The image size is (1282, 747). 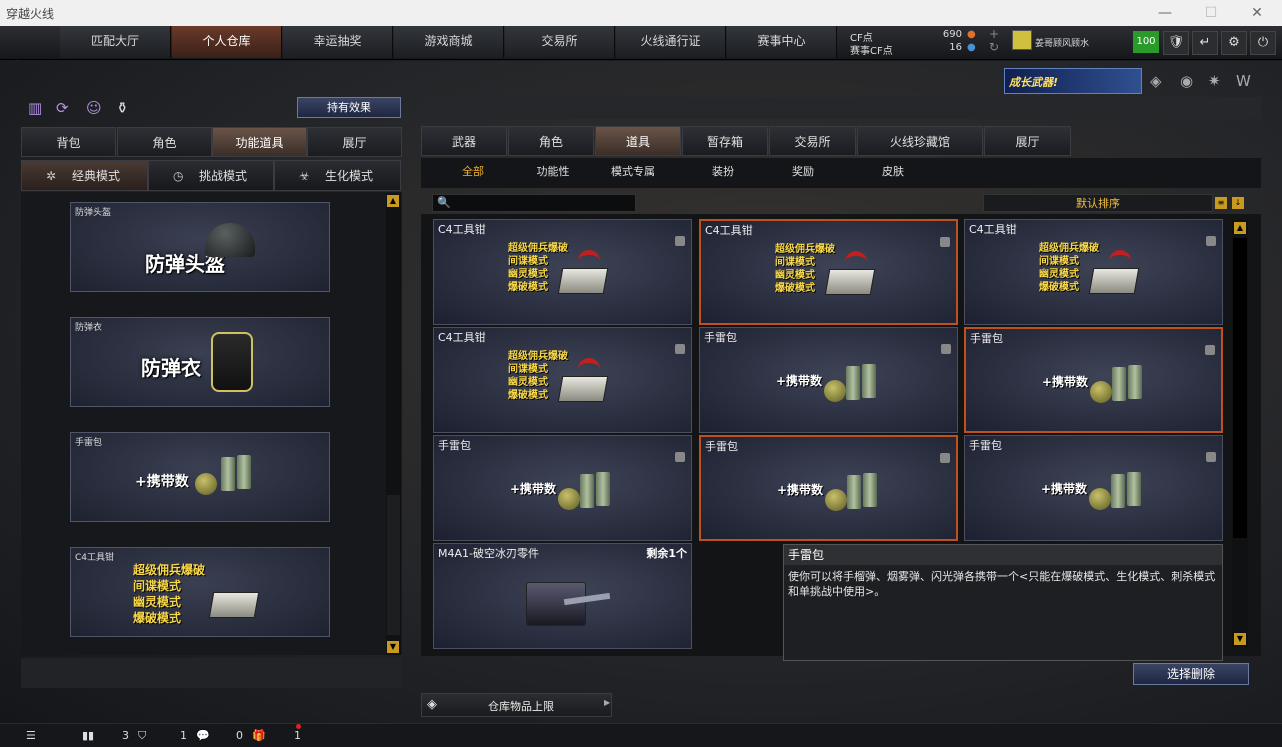 I want to click on user-icon: ☺, so click(x=94, y=108).